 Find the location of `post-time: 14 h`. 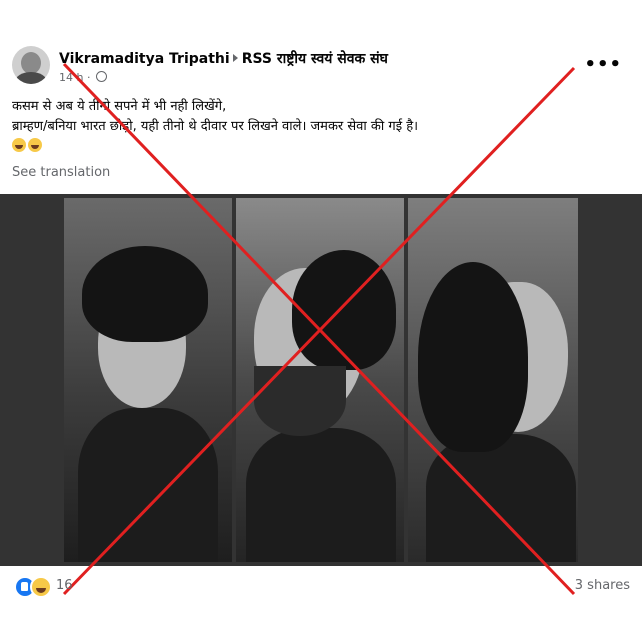

post-time: 14 h is located at coordinates (71, 77).